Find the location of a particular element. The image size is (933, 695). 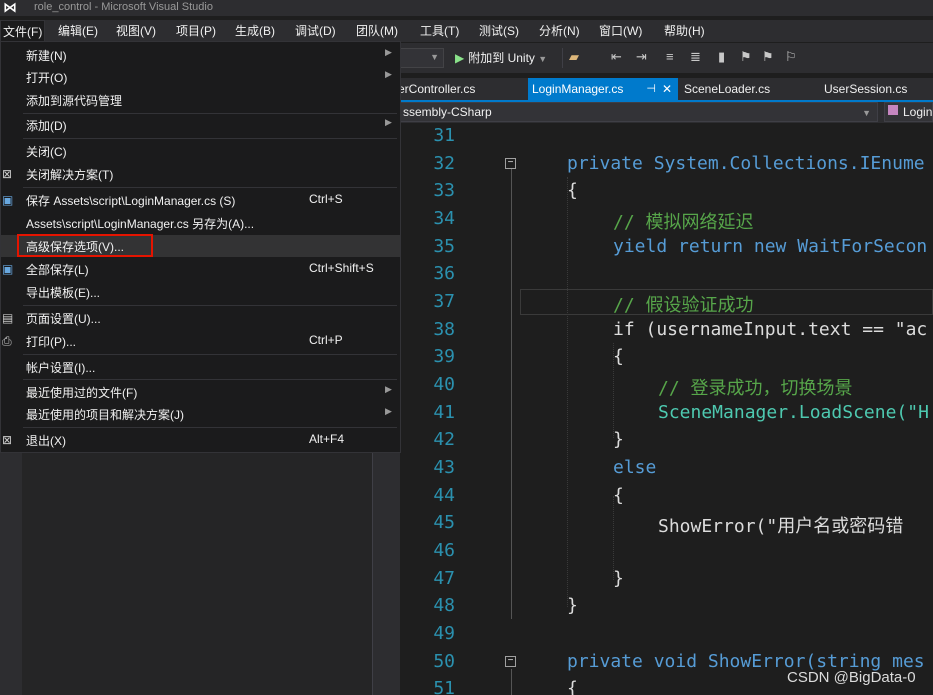

attach-to-unity-button: ▶ 附加到 Unity ▼ is located at coordinates (501, 58).